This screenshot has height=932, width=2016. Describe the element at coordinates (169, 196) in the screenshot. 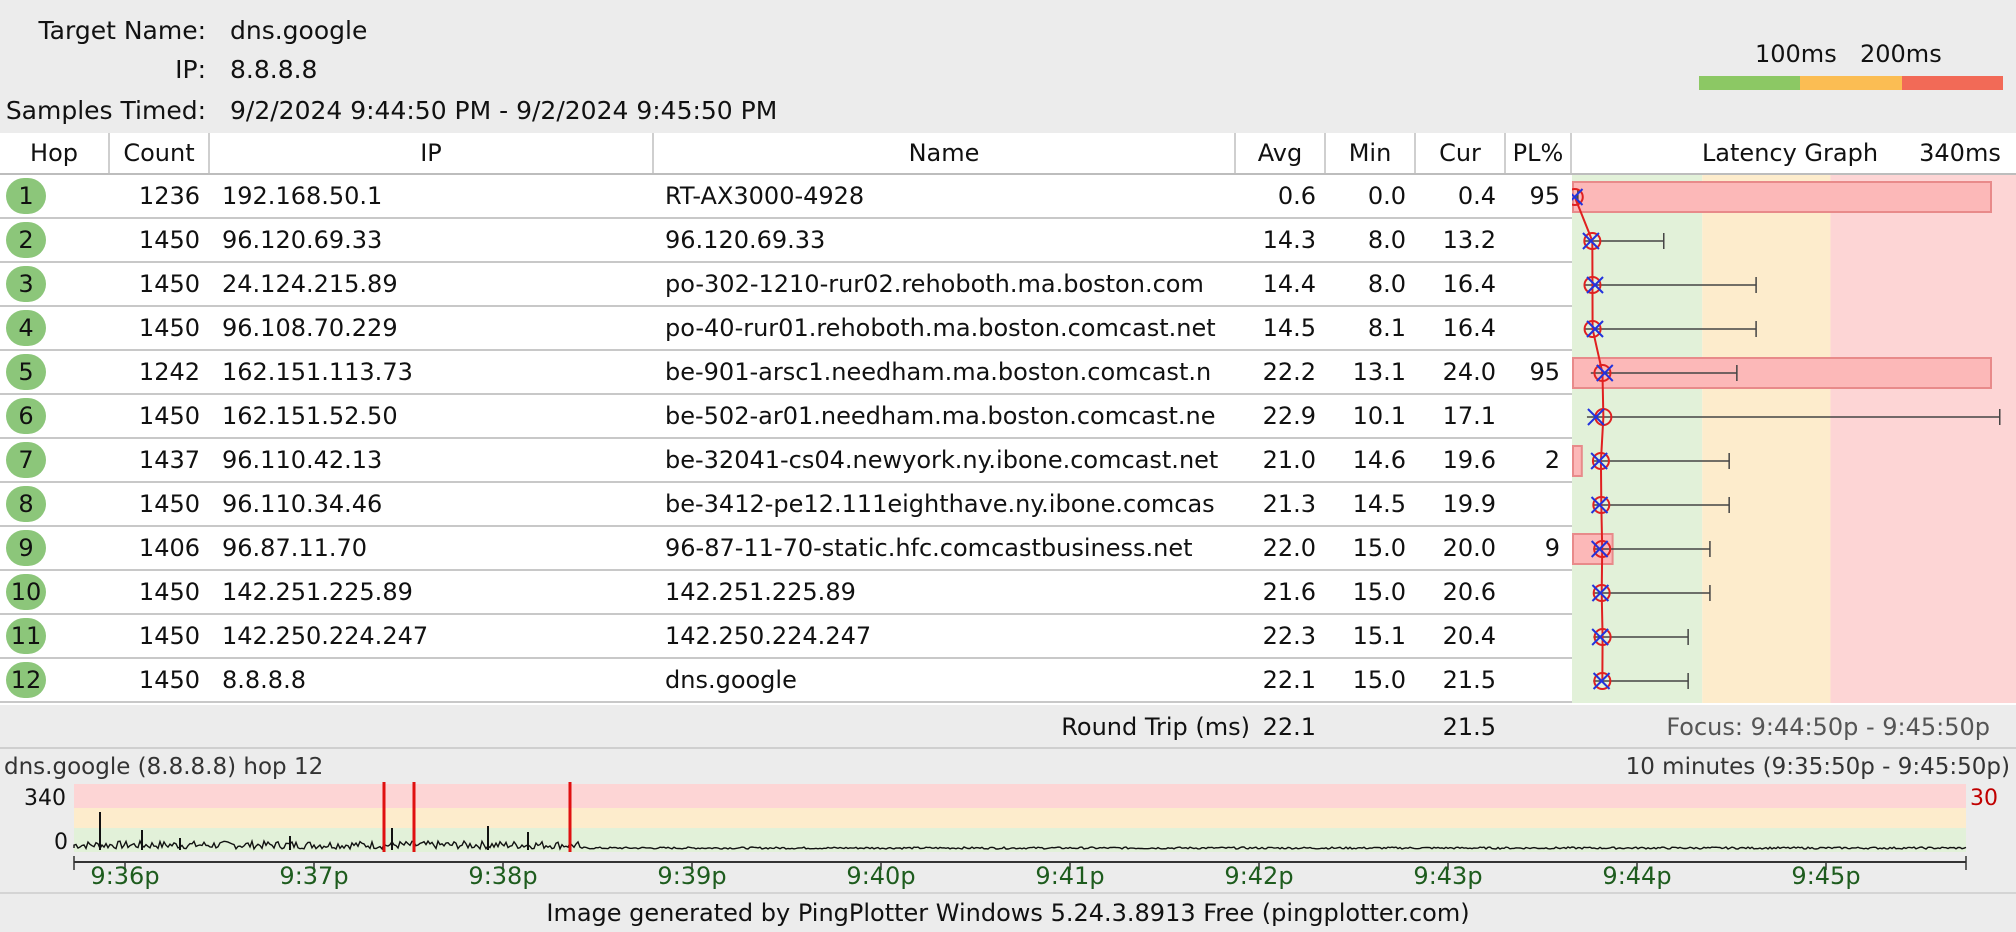

I see `hop-count: 1236` at that location.